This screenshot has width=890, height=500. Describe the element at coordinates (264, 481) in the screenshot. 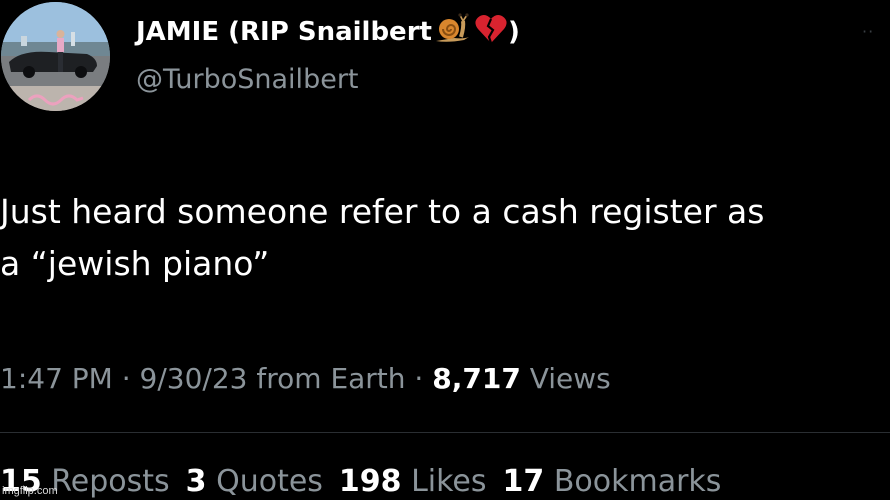

I see `quotes-label: Quotes` at that location.